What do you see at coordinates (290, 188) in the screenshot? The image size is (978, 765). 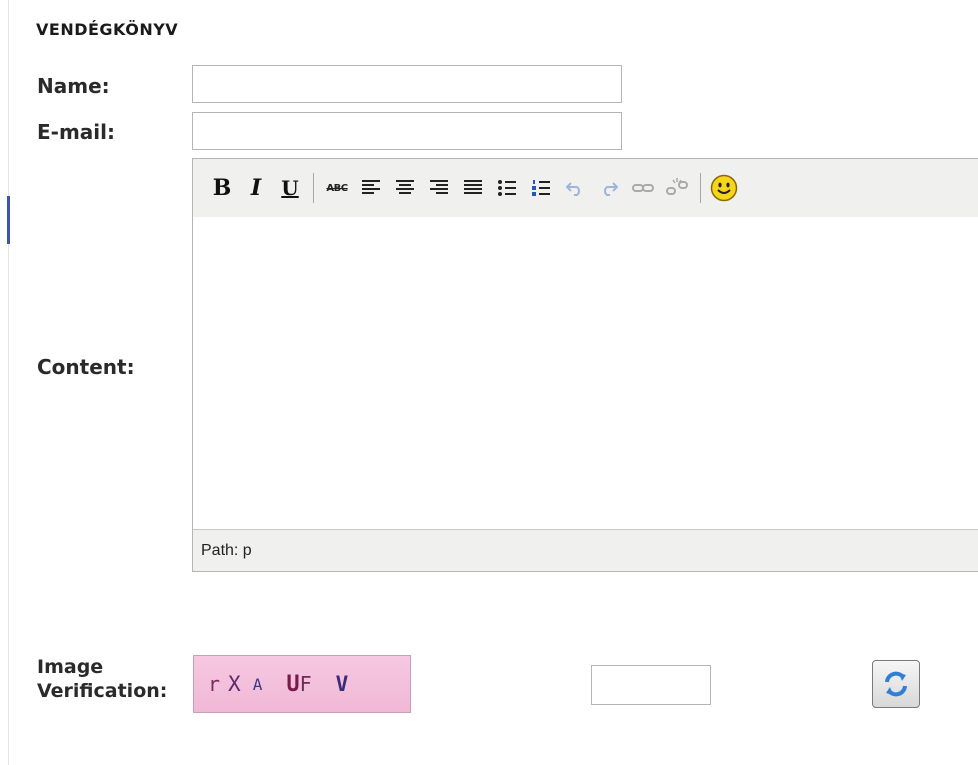 I see `underline-button: U` at bounding box center [290, 188].